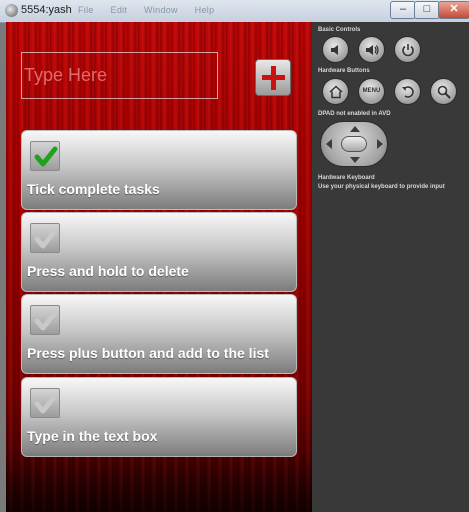 Image resolution: width=469 pixels, height=512 pixels. What do you see at coordinates (159, 334) in the screenshot?
I see `task-item: Press plus button and add to the list` at bounding box center [159, 334].